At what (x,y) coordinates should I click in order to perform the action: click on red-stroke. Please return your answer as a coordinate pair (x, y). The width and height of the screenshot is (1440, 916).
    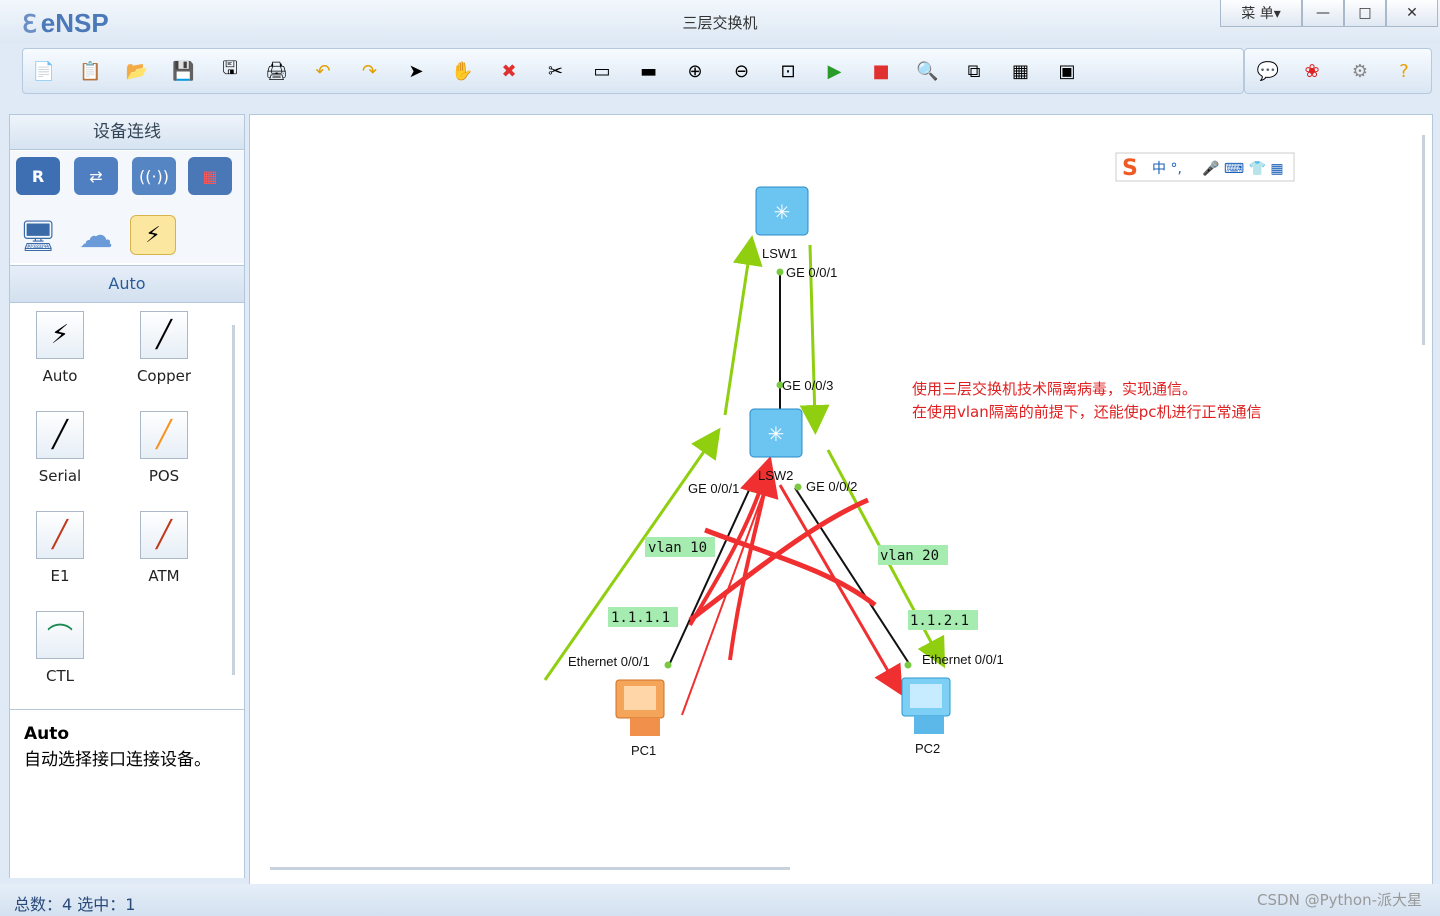
    Looking at the image, I should click on (790, 567).